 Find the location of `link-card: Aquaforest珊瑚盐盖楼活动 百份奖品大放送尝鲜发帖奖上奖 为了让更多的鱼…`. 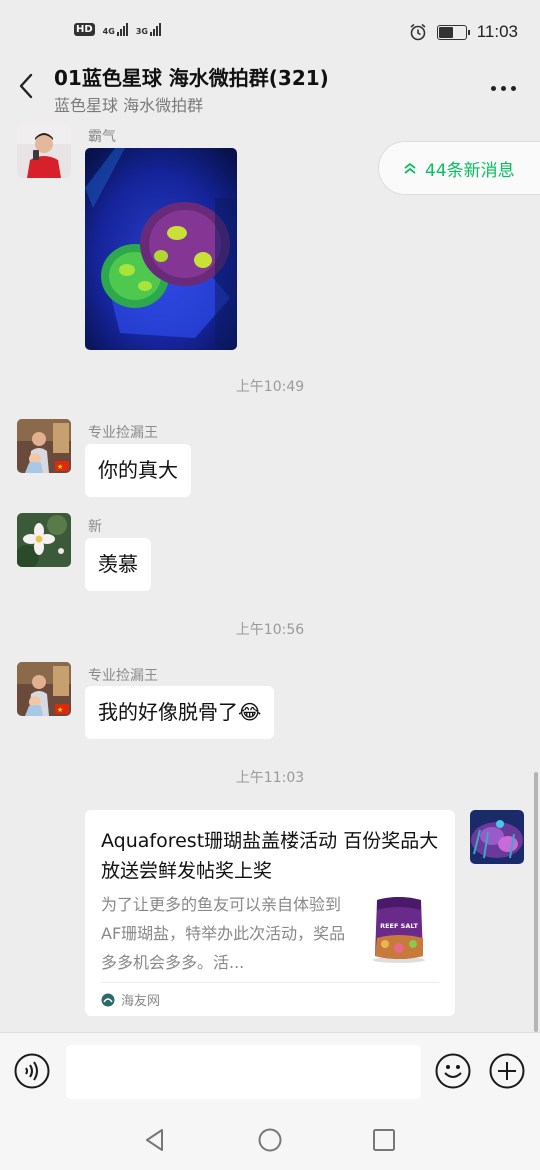

link-card: Aquaforest珊瑚盐盖楼活动 百份奖品大放送尝鲜发帖奖上奖 为了让更多的鱼… is located at coordinates (270, 913).